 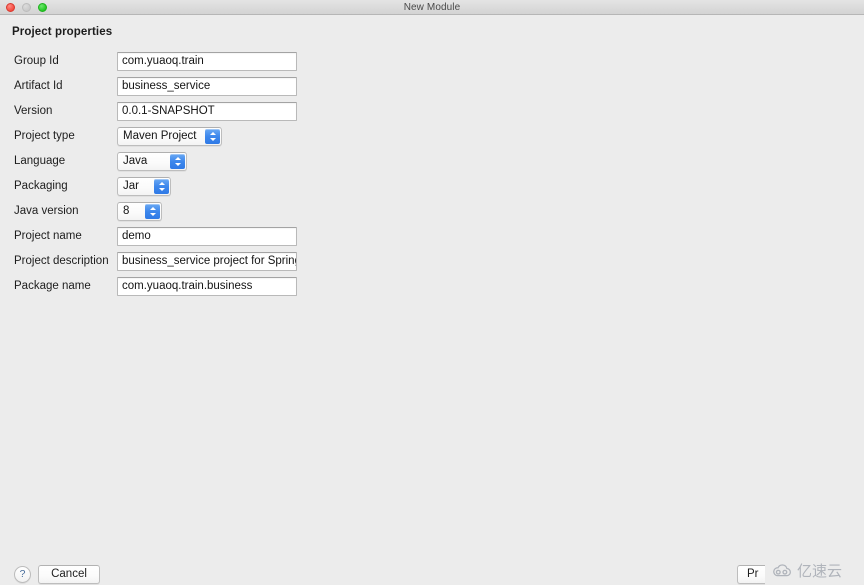 What do you see at coordinates (48, 236) in the screenshot?
I see `label-project-name: Project name` at bounding box center [48, 236].